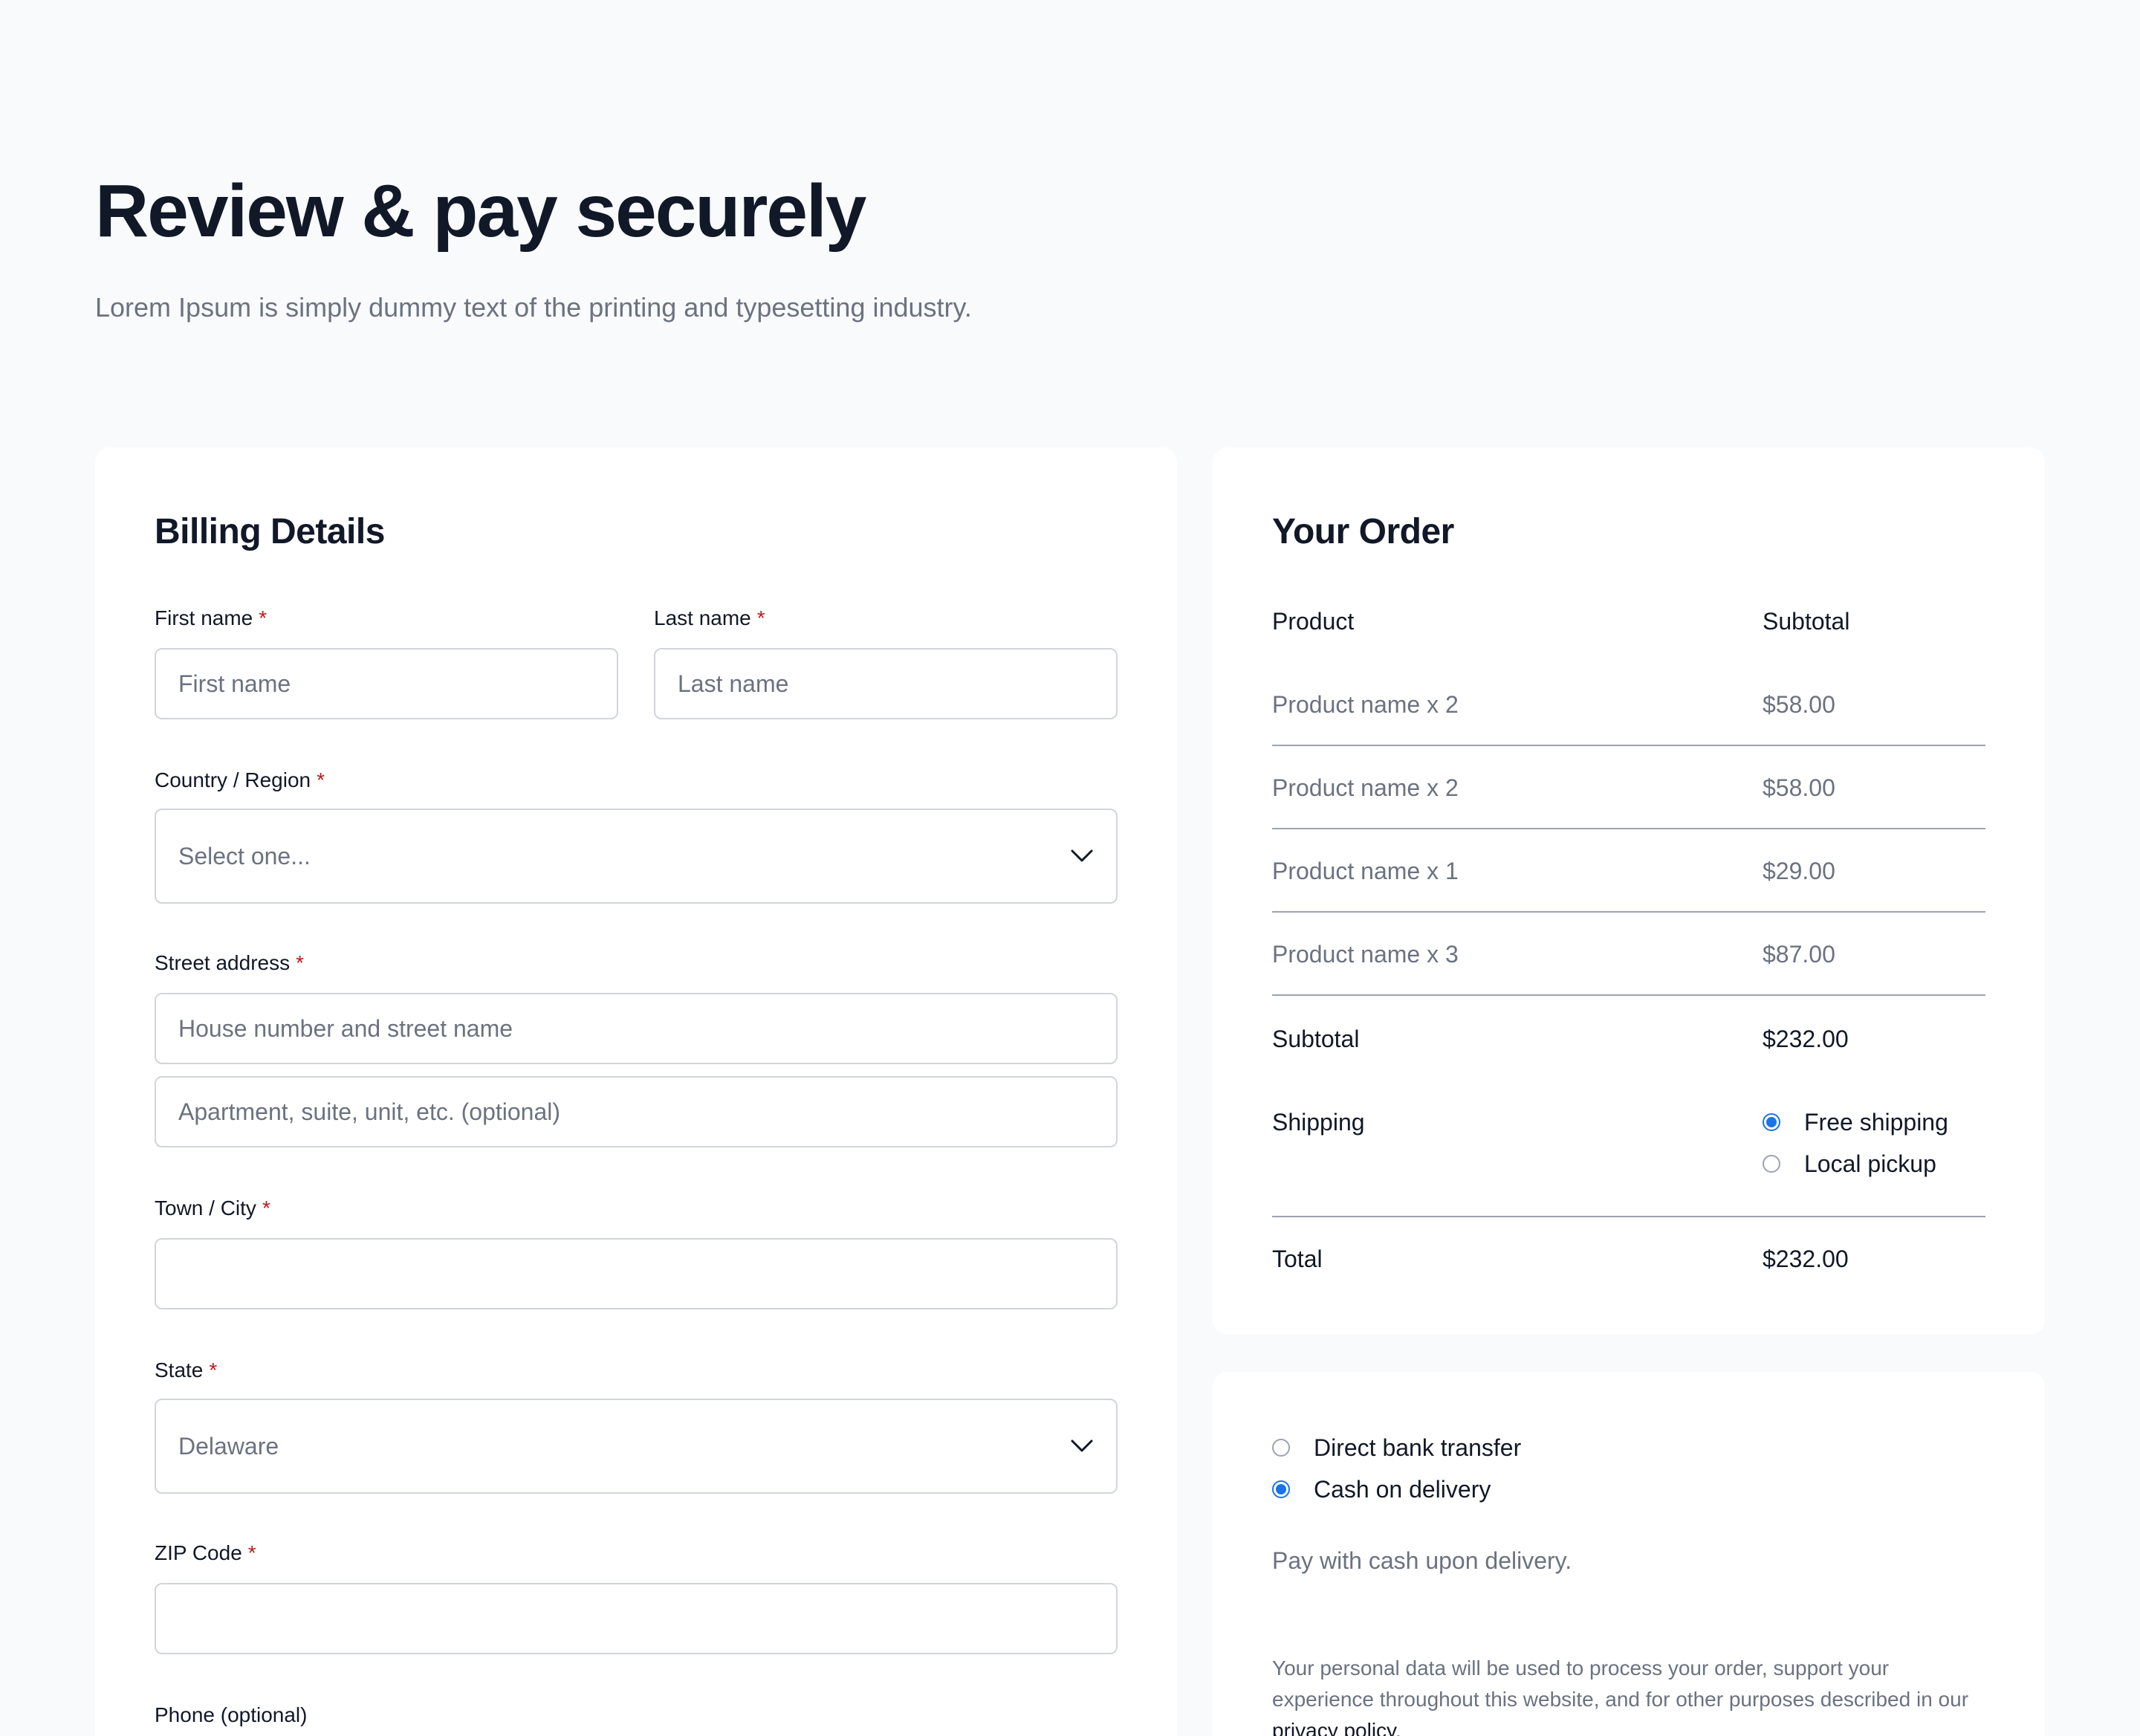  Describe the element at coordinates (1316, 1039) in the screenshot. I see `subtotal-label: Subtotal` at that location.